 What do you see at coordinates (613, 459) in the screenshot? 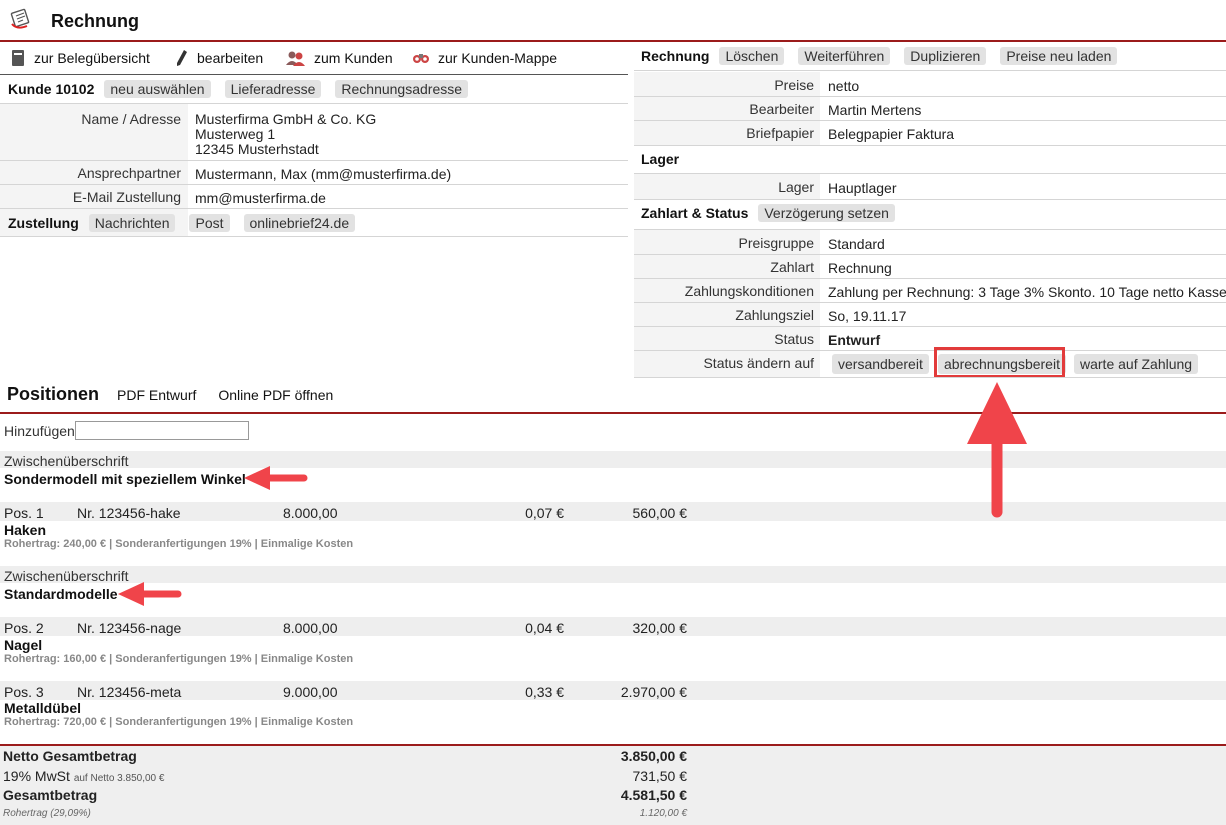
I see `subheading-band` at bounding box center [613, 459].